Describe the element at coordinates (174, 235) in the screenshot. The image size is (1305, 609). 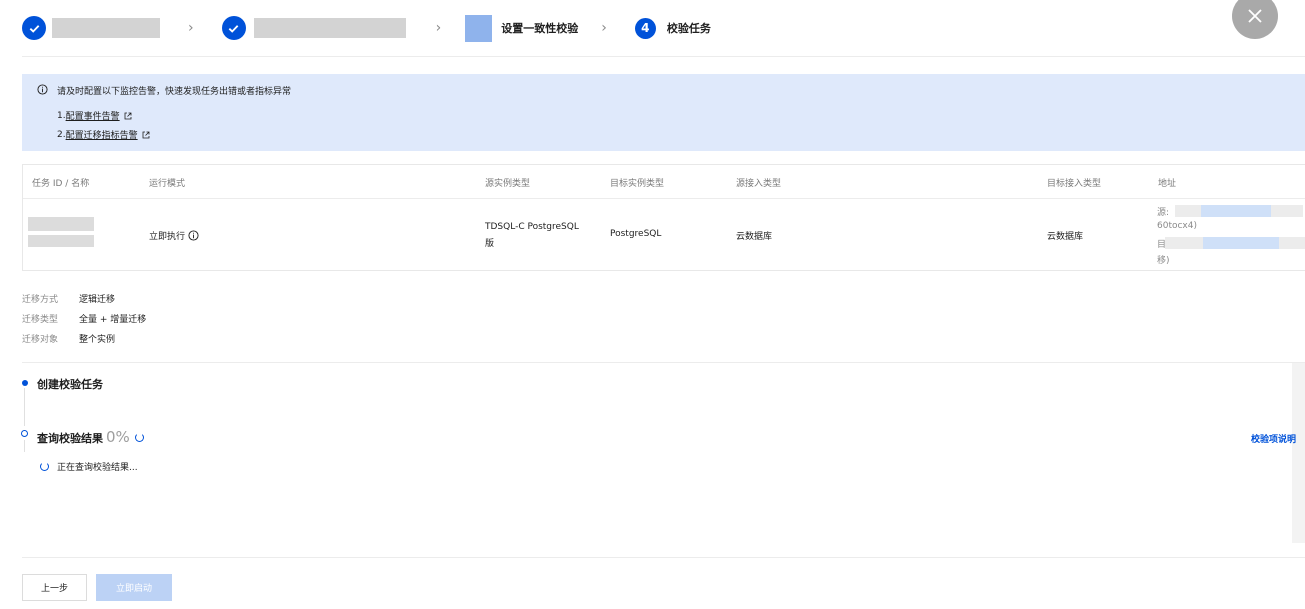
I see `run-mode-cell: 立即执行` at that location.